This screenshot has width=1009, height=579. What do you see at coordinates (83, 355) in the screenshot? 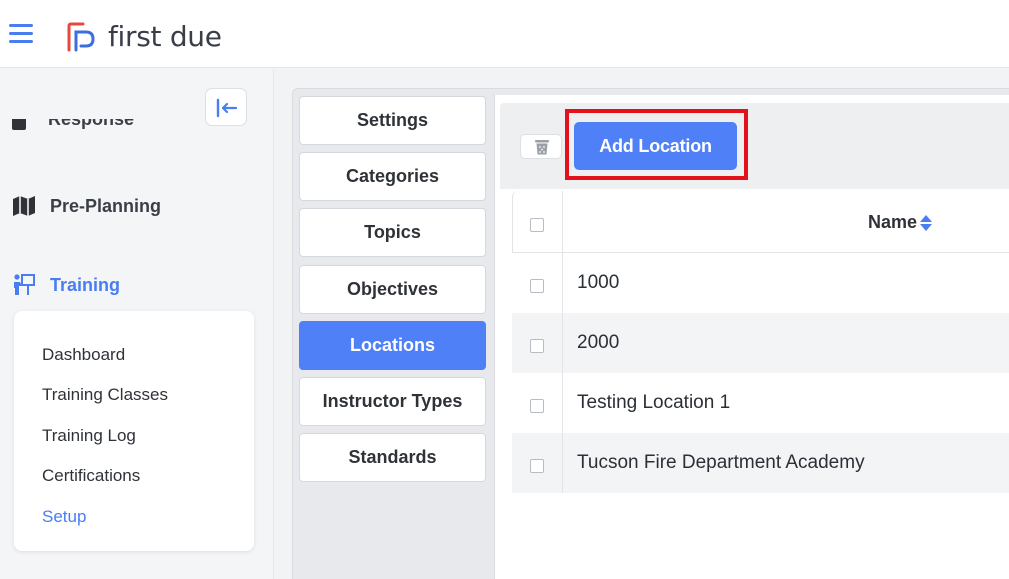
I see `submenu-item-dashboard: Dashboard` at bounding box center [83, 355].